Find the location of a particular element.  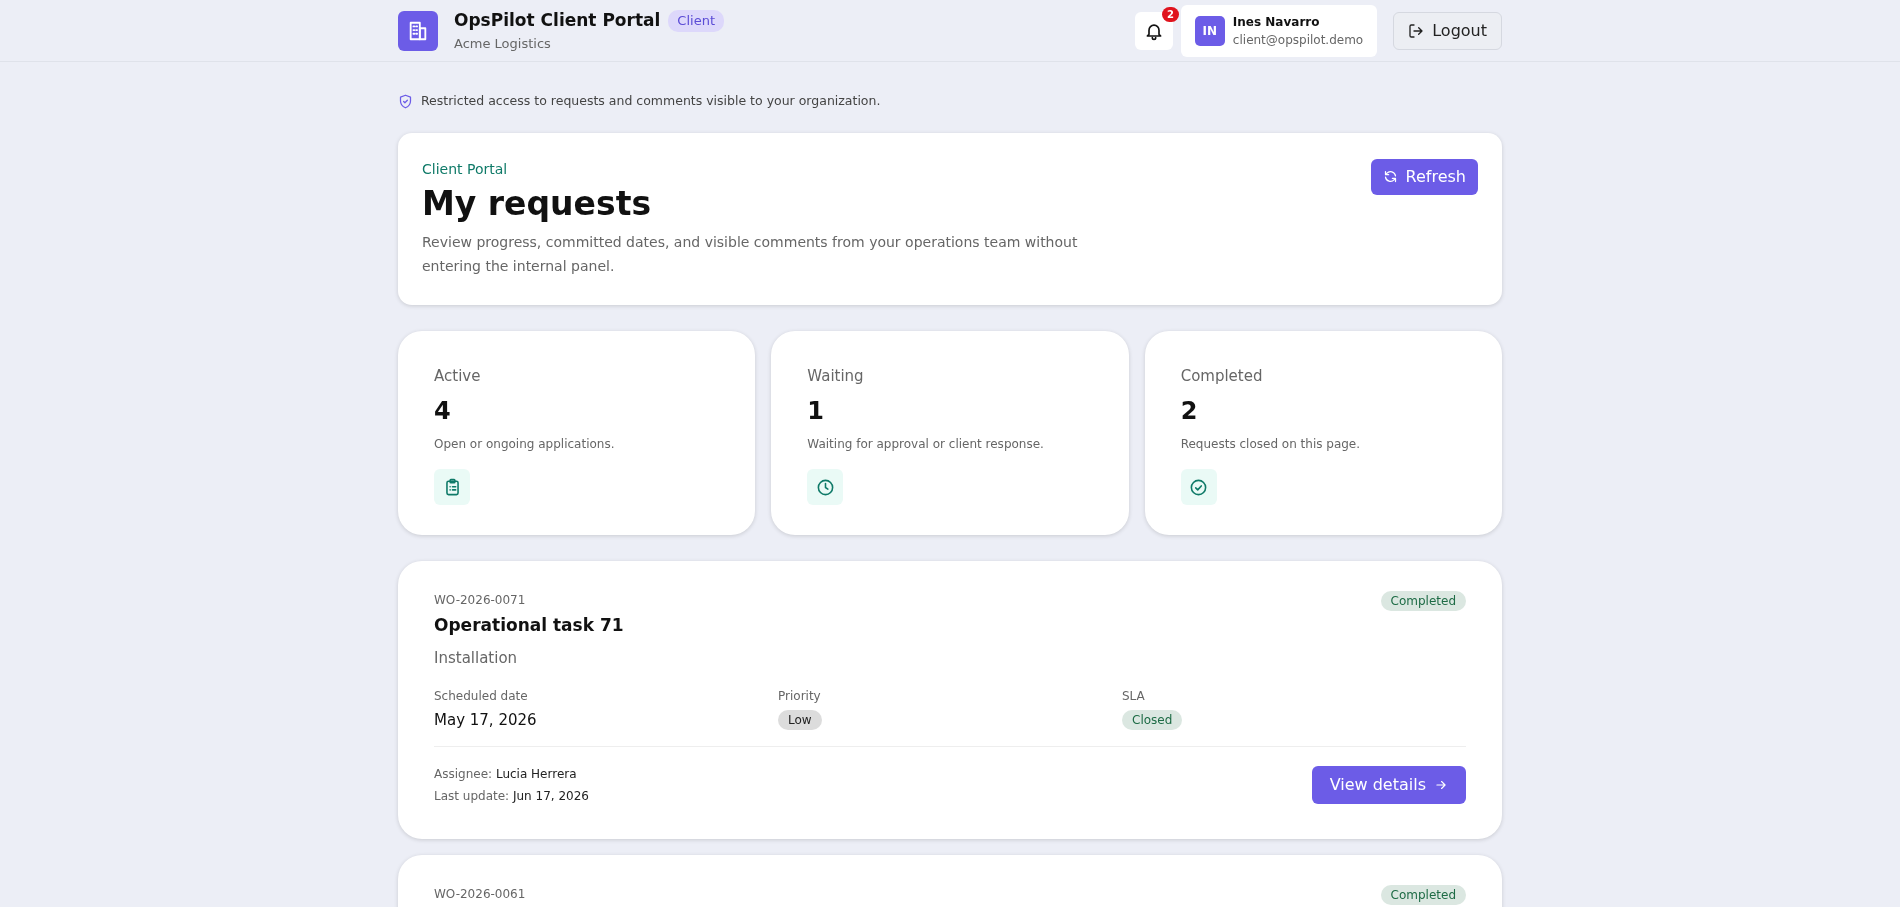

clock-icon is located at coordinates (825, 487).